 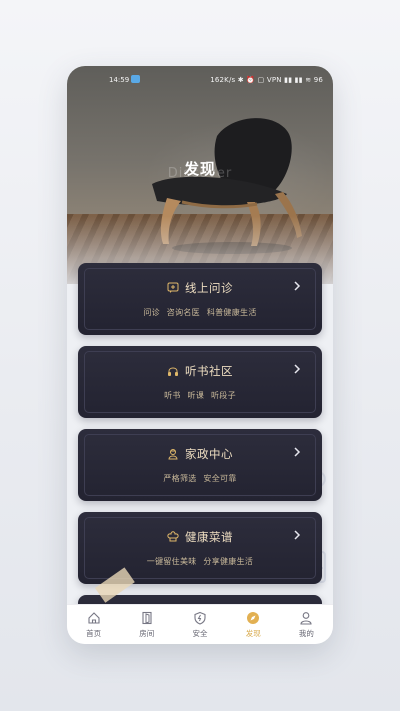 I want to click on nav-profile: 我的, so click(x=306, y=624).